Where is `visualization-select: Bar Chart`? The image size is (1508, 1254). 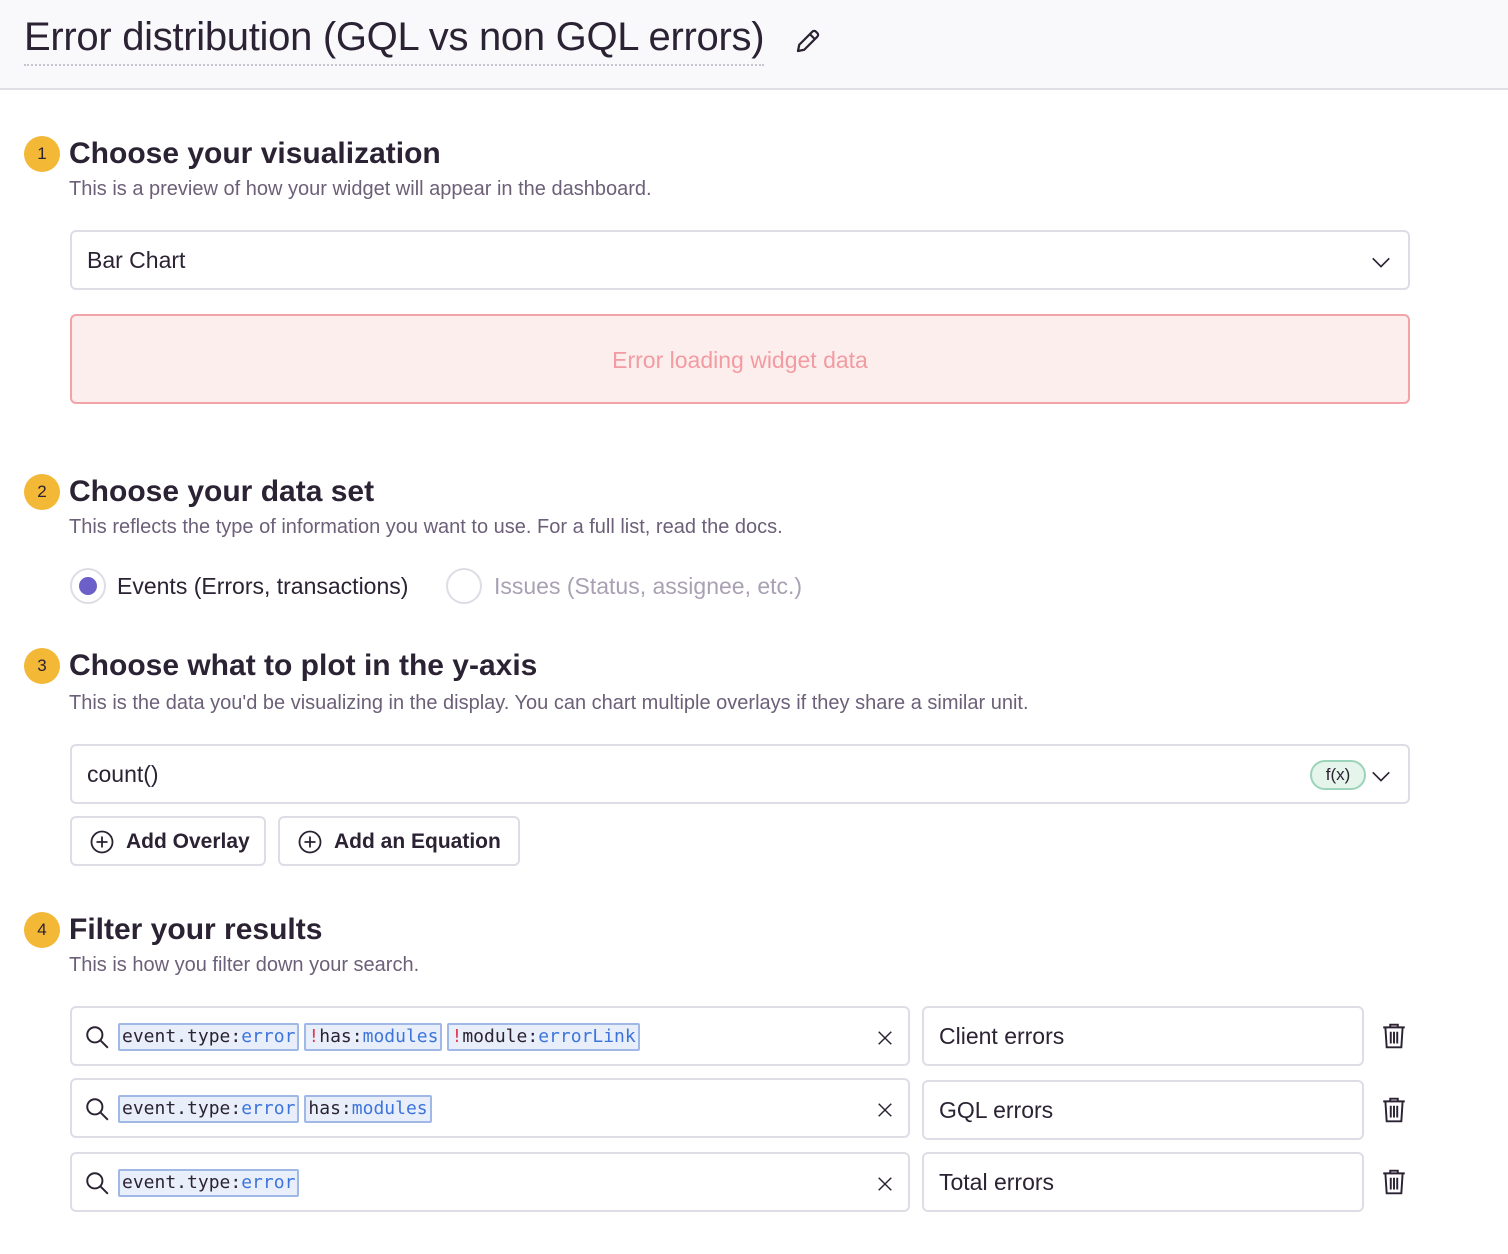 visualization-select: Bar Chart is located at coordinates (740, 260).